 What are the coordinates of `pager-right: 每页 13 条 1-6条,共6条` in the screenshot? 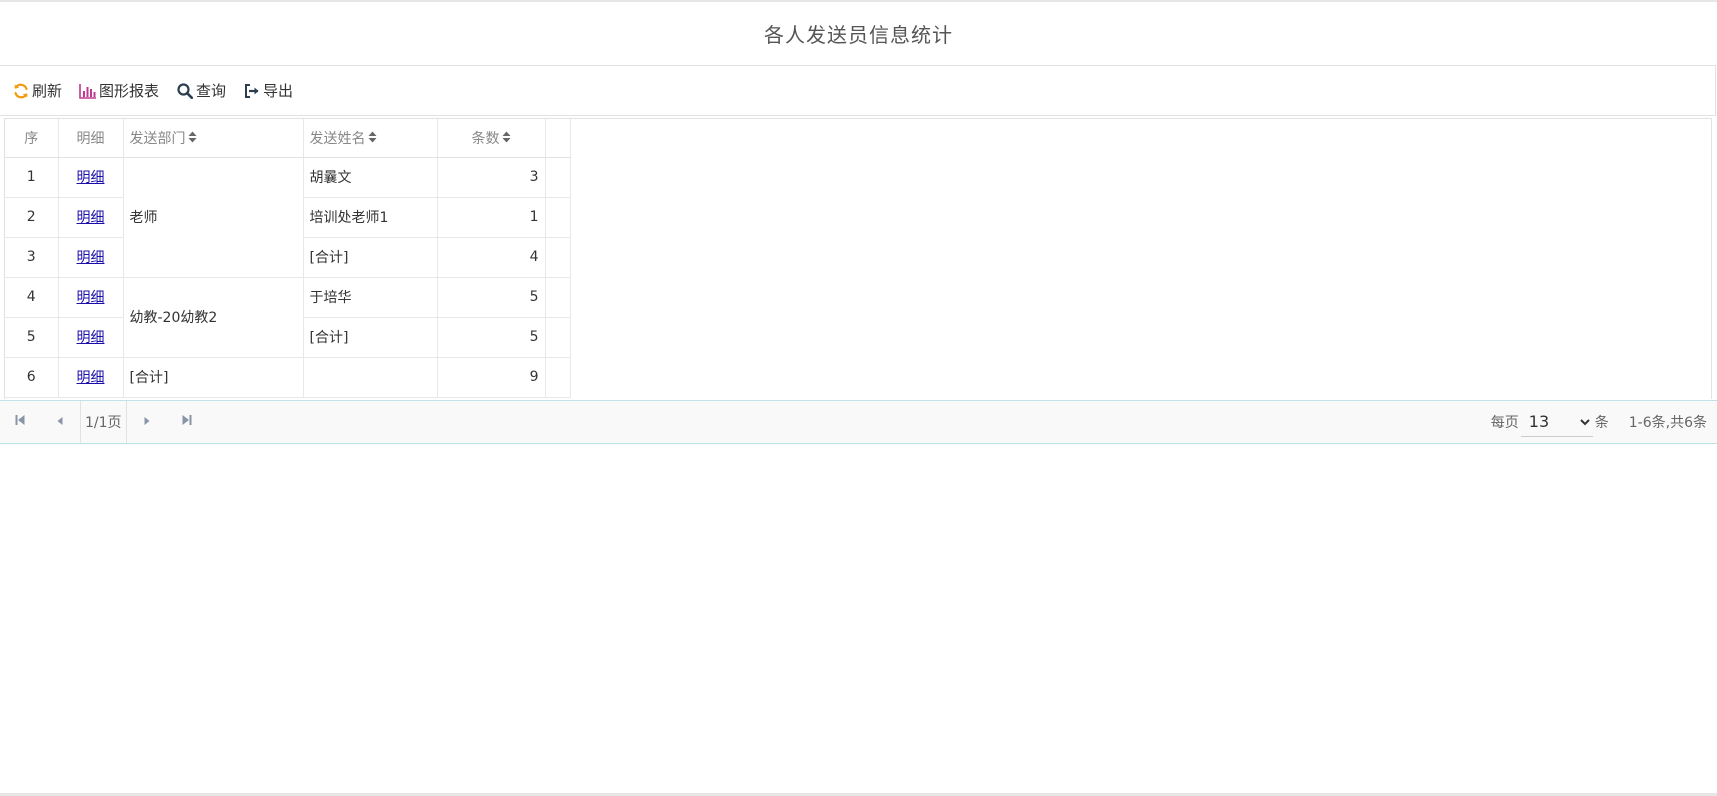 It's located at (1604, 422).